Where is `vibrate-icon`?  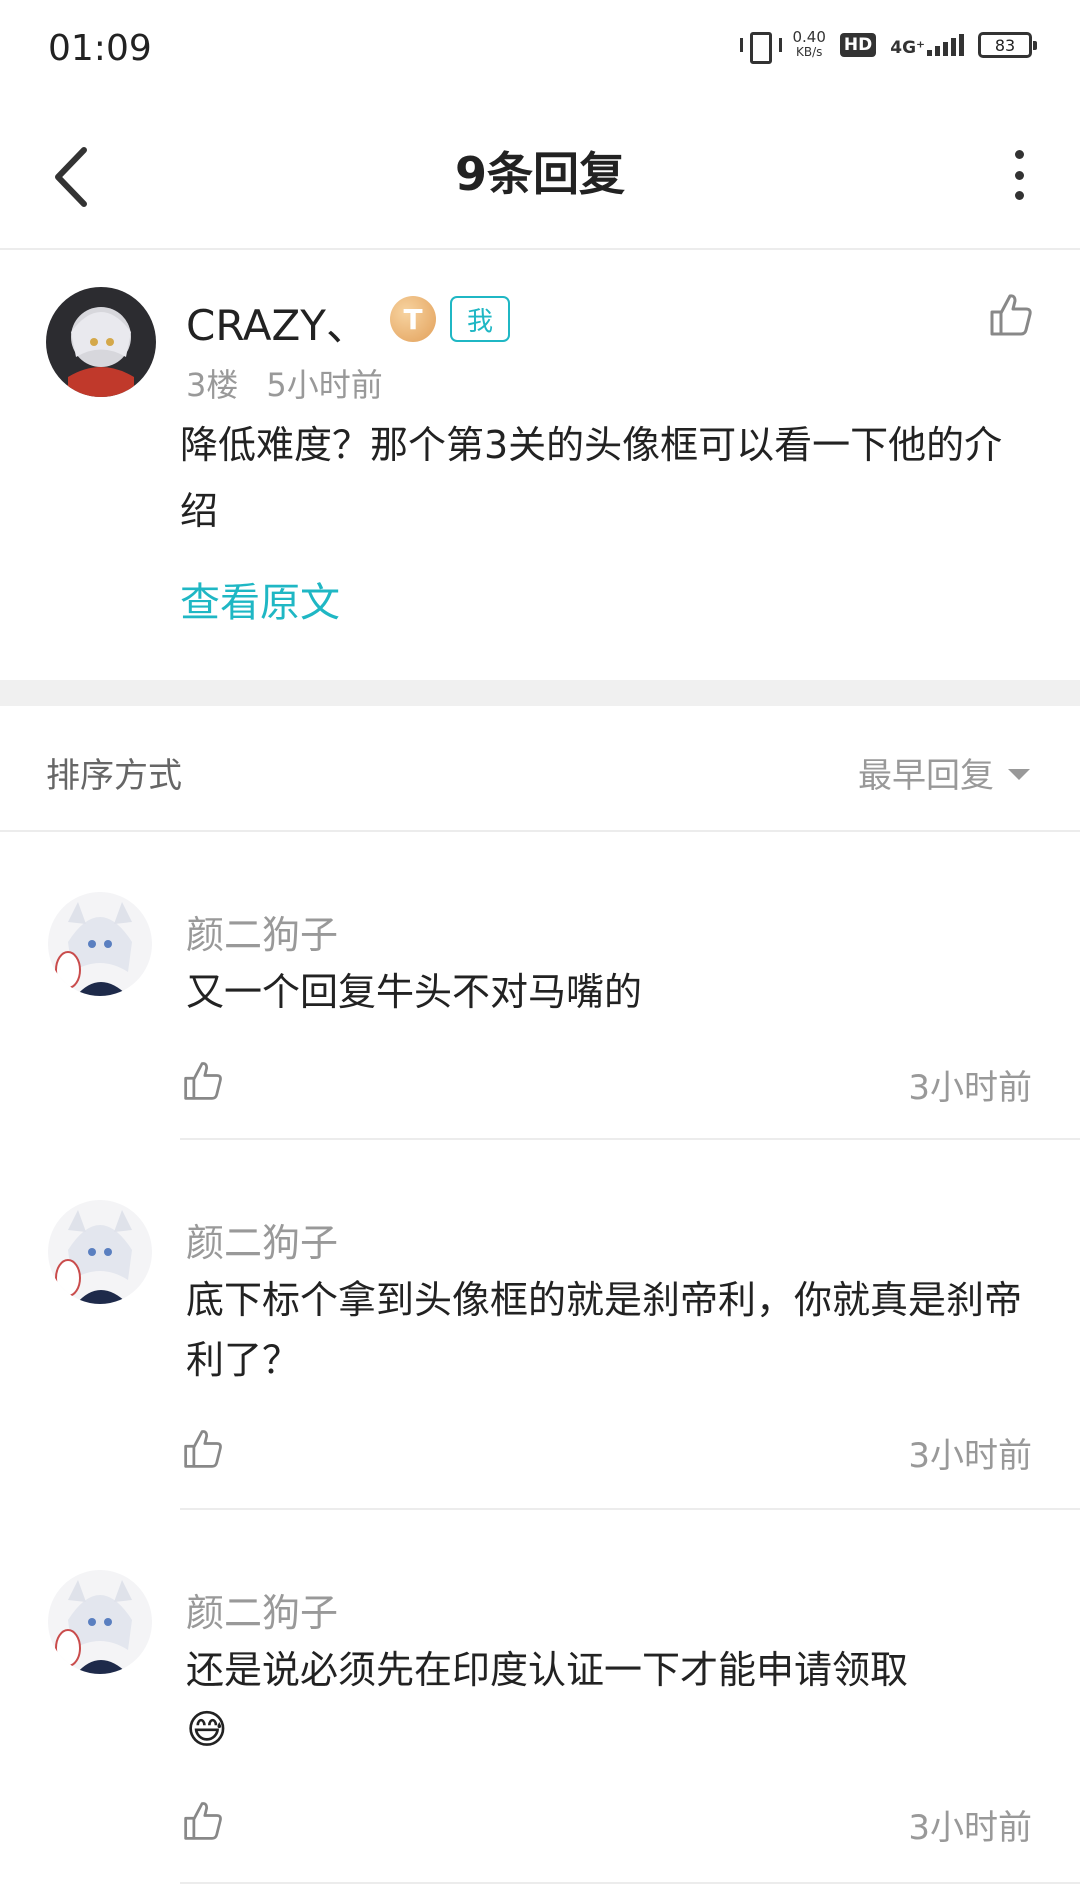
vibrate-icon is located at coordinates (760, 47).